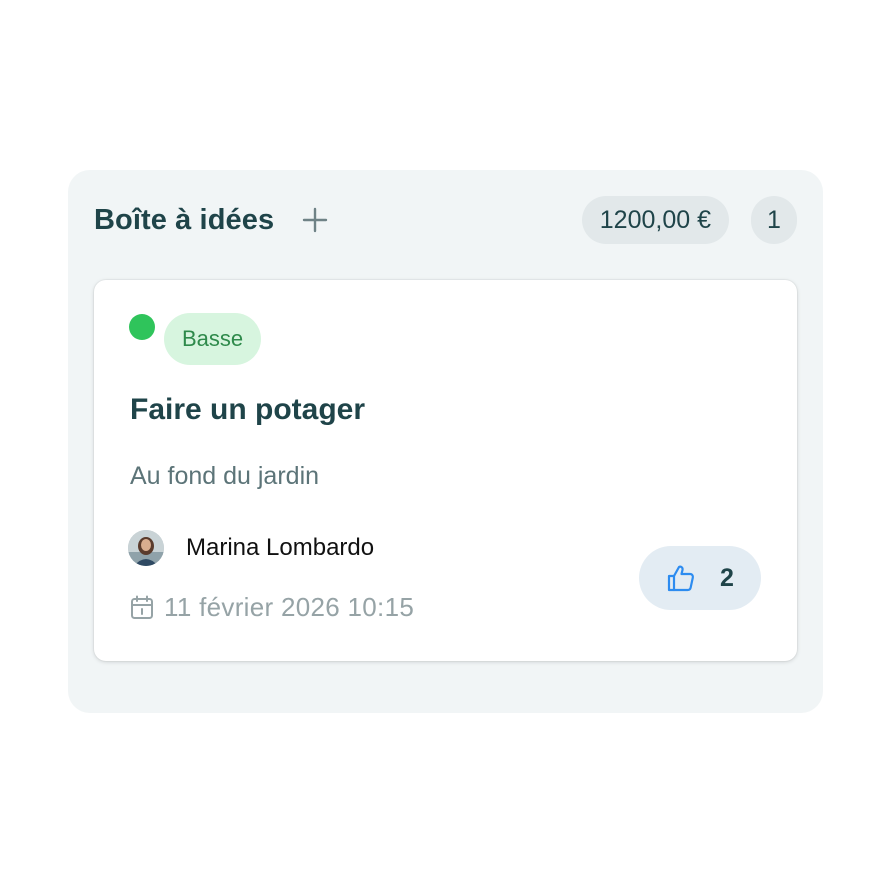 This screenshot has width=875, height=875. I want to click on status-dot, so click(142, 327).